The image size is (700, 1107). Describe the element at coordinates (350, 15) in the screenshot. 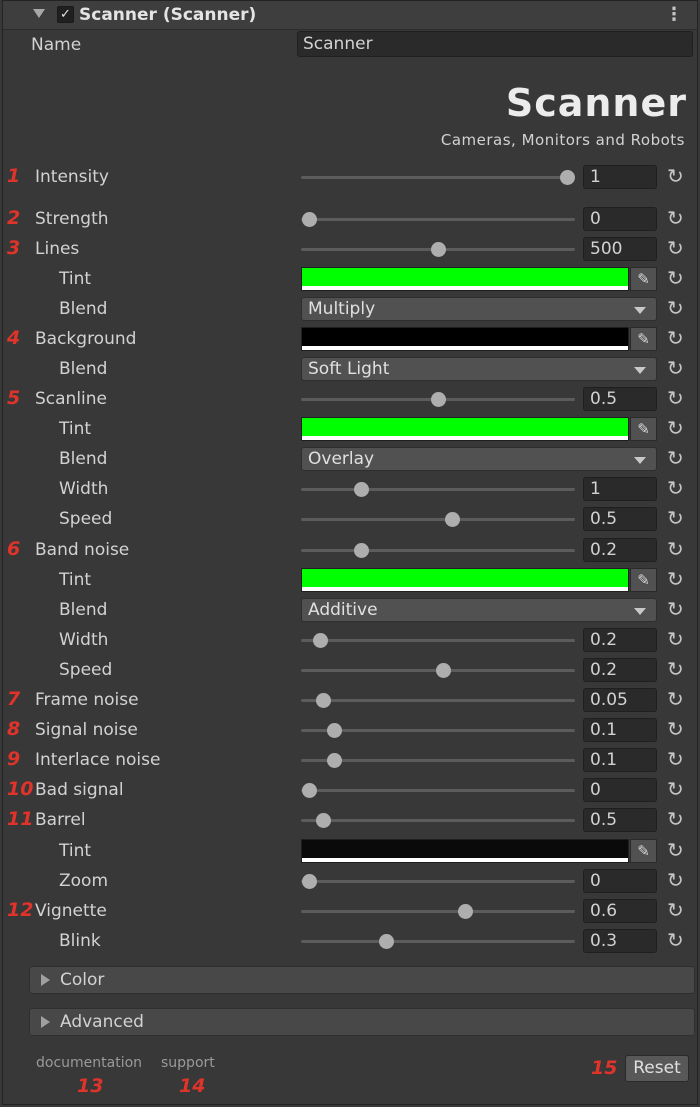

I see `component-header: ✓ Scanner (Scanner) ⋮` at that location.